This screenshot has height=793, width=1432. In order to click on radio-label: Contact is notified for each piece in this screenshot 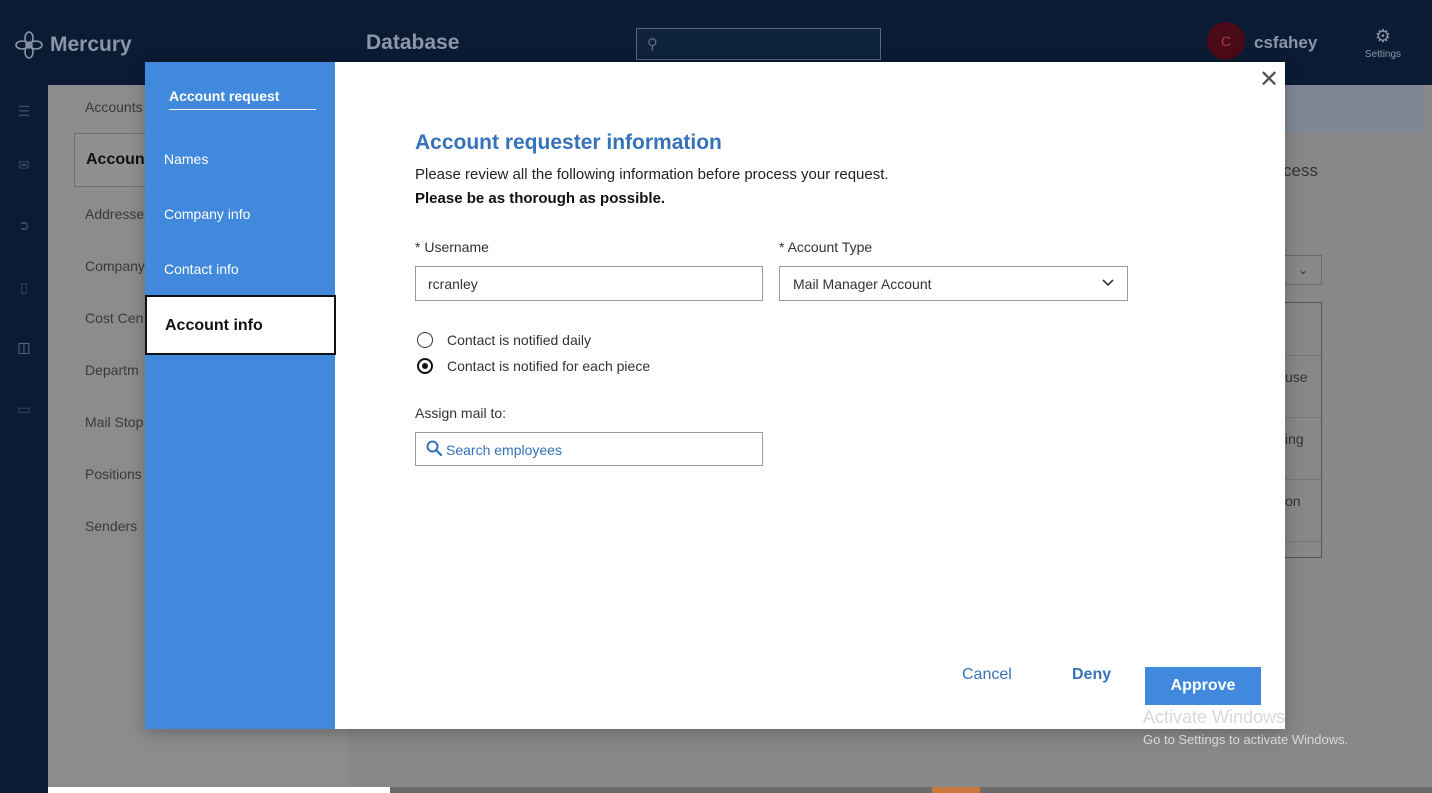, I will do `click(549, 366)`.